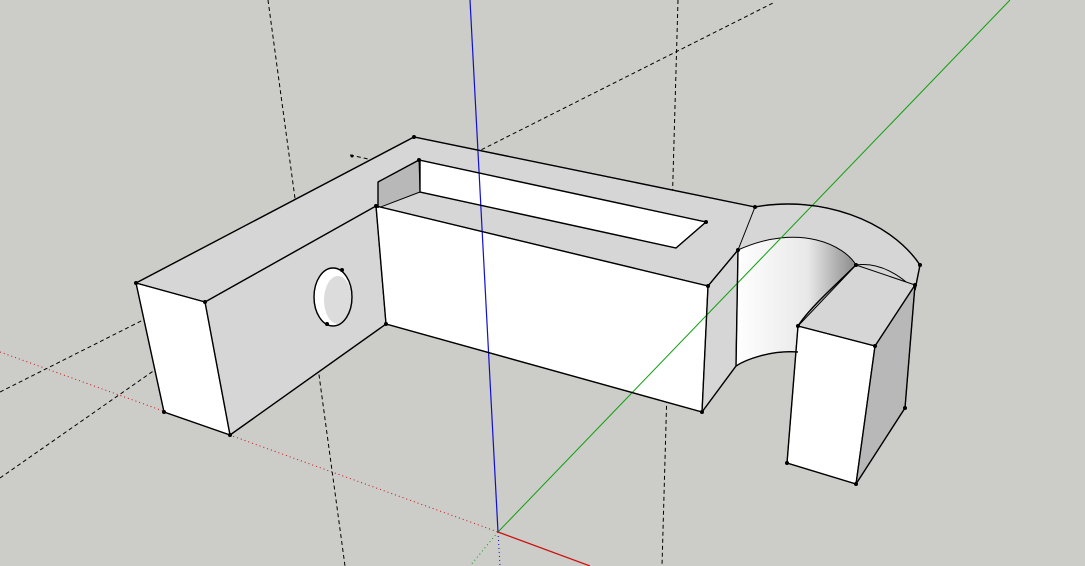  I want to click on hole-left-shadow, so click(338, 300).